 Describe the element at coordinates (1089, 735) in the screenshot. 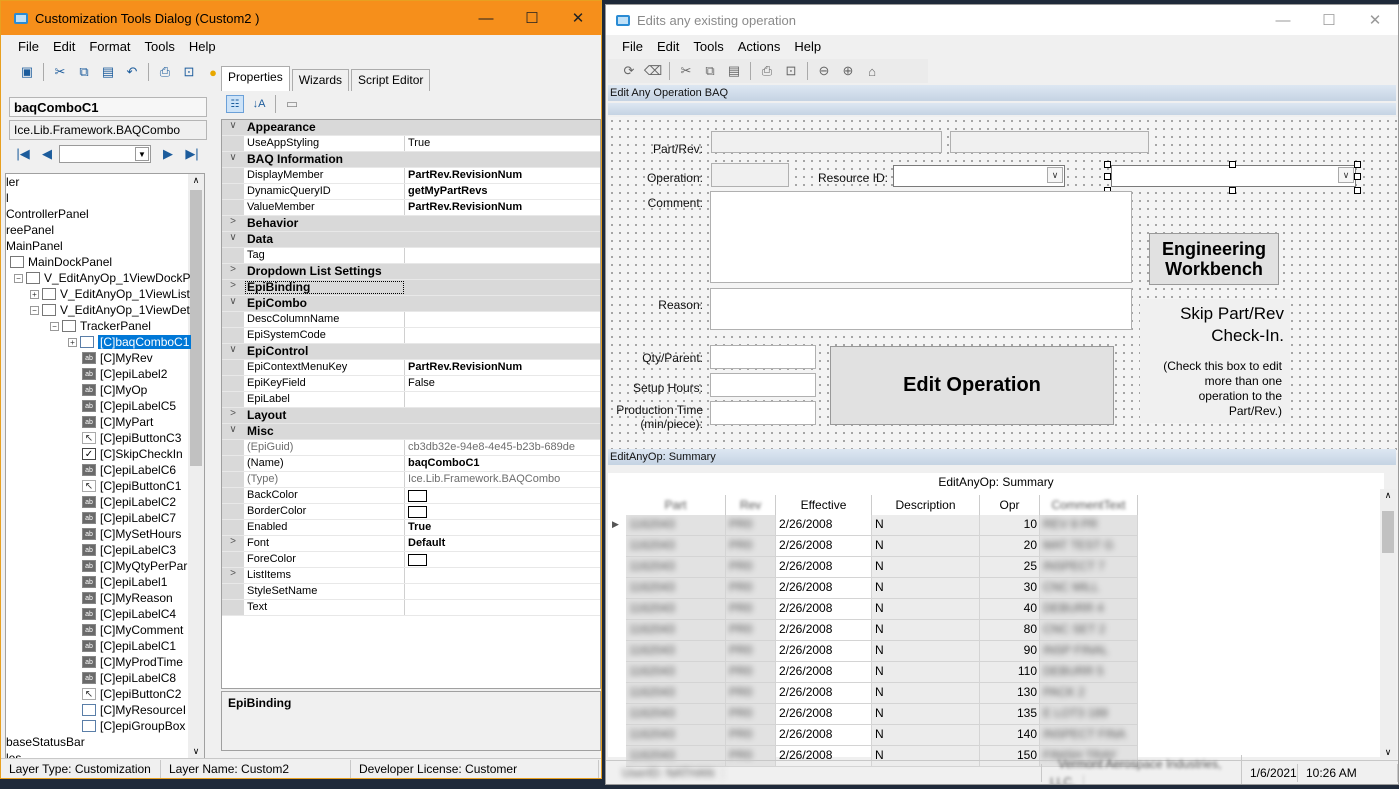

I see `table-cell: INSPECT FINA` at that location.